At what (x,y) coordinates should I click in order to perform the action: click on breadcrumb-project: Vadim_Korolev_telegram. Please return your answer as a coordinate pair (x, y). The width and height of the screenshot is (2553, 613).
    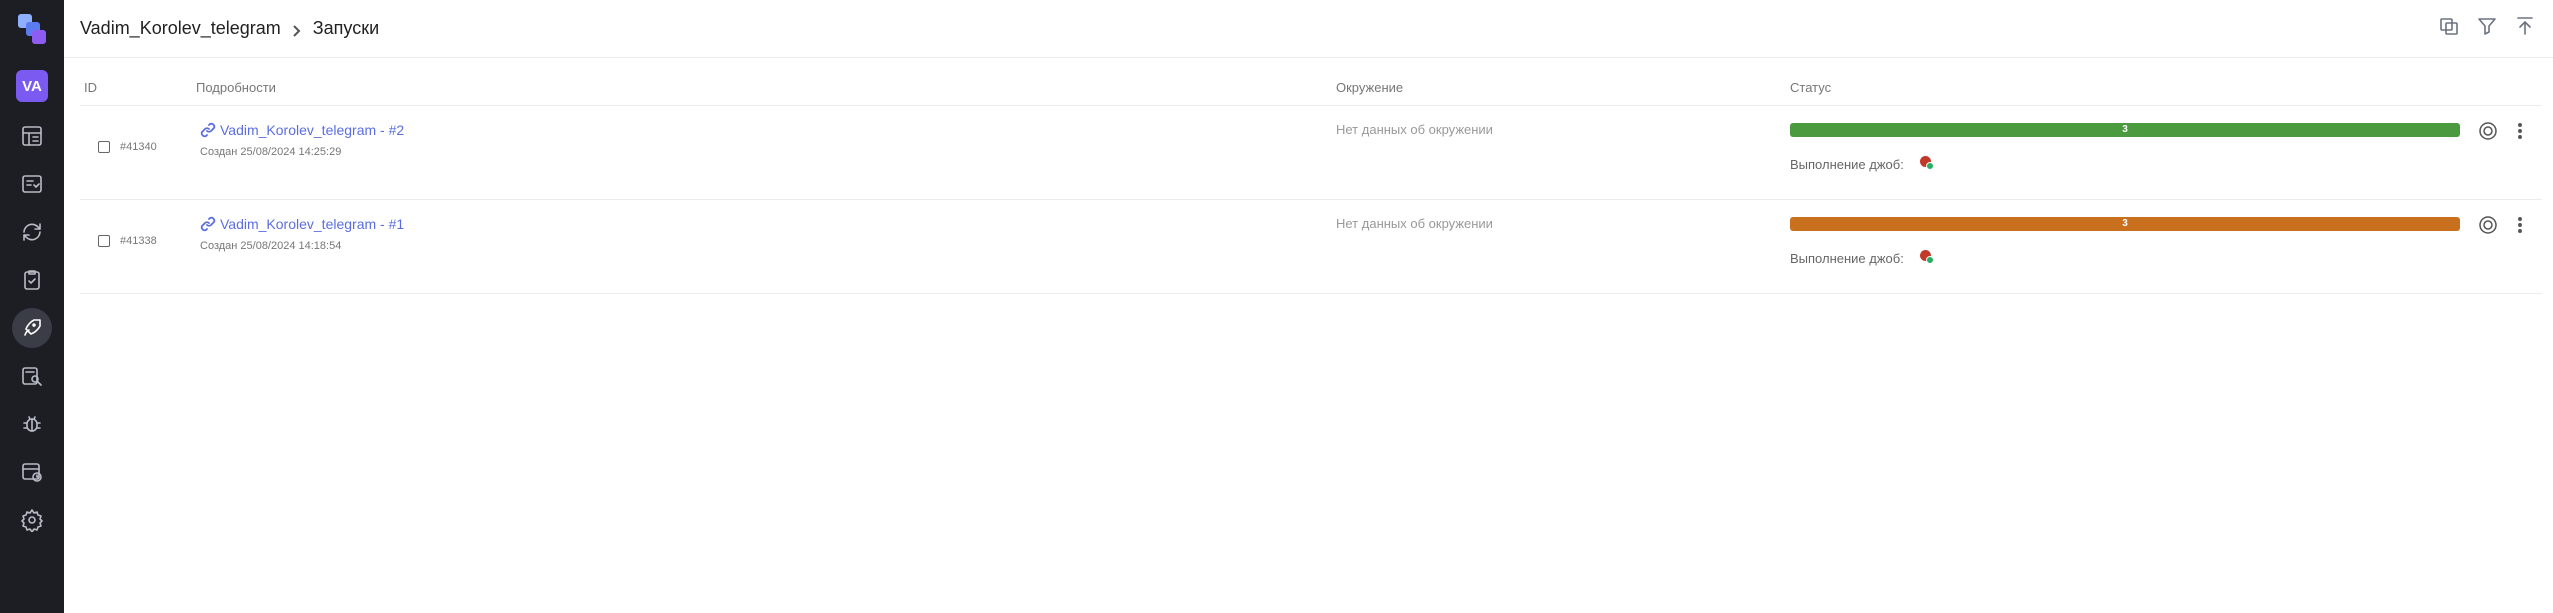
    Looking at the image, I should click on (180, 28).